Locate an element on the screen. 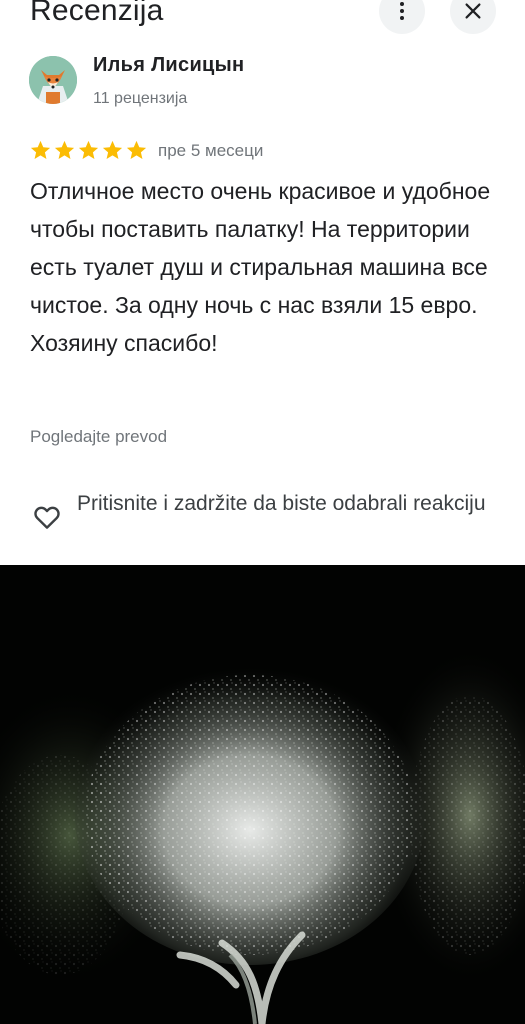  header: Recenzija is located at coordinates (262, 20).